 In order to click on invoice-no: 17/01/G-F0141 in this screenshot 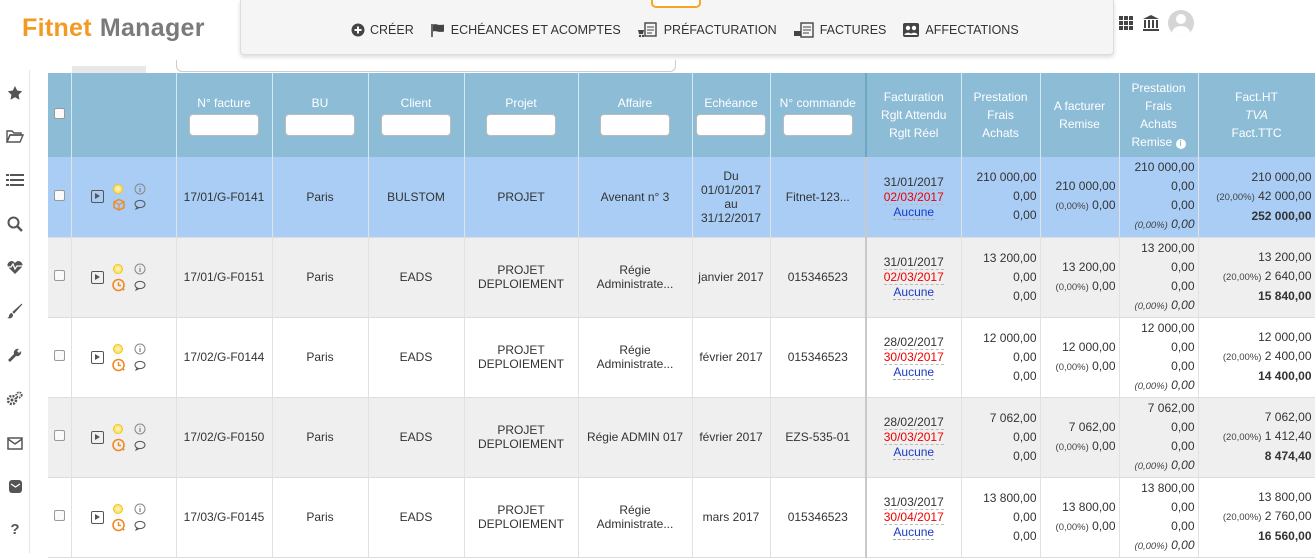, I will do `click(224, 197)`.